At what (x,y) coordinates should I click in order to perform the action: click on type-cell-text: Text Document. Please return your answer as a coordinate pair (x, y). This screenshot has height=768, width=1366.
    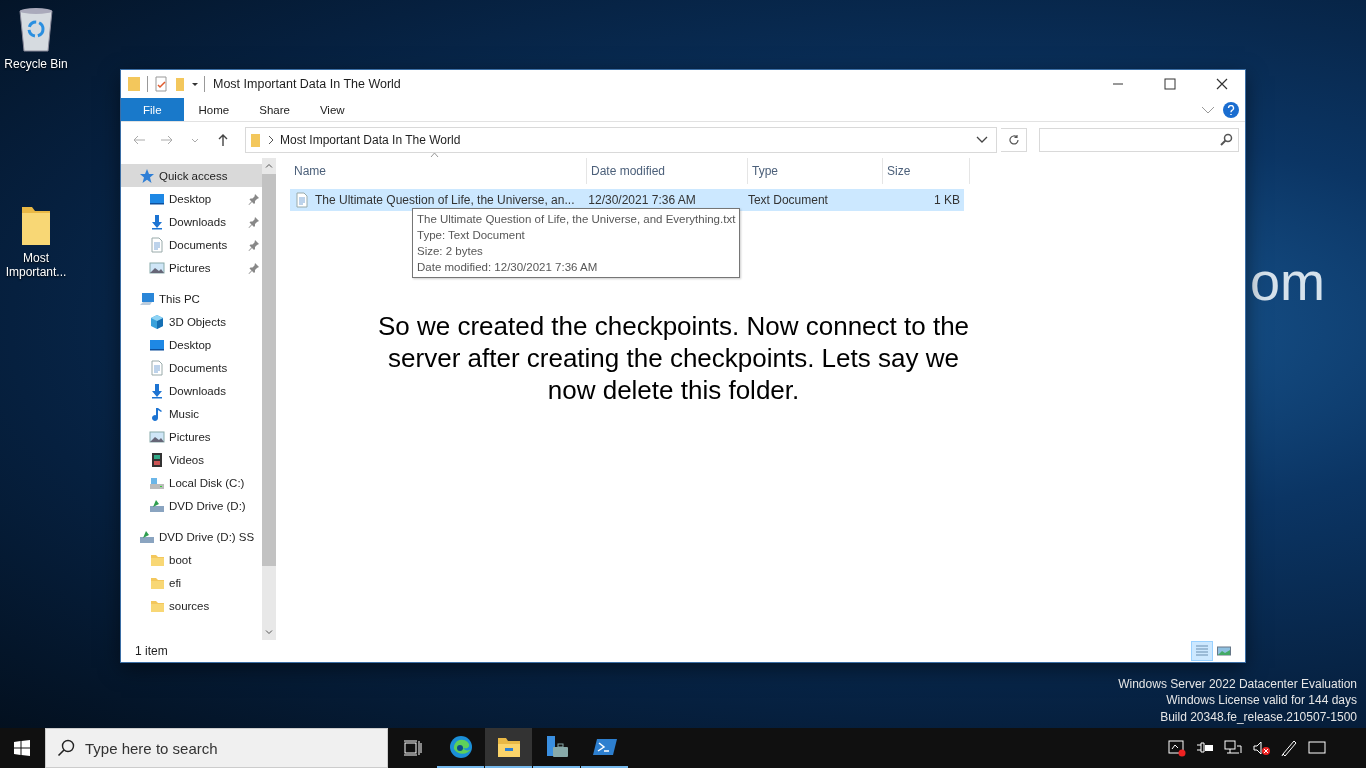
    Looking at the image, I should click on (787, 200).